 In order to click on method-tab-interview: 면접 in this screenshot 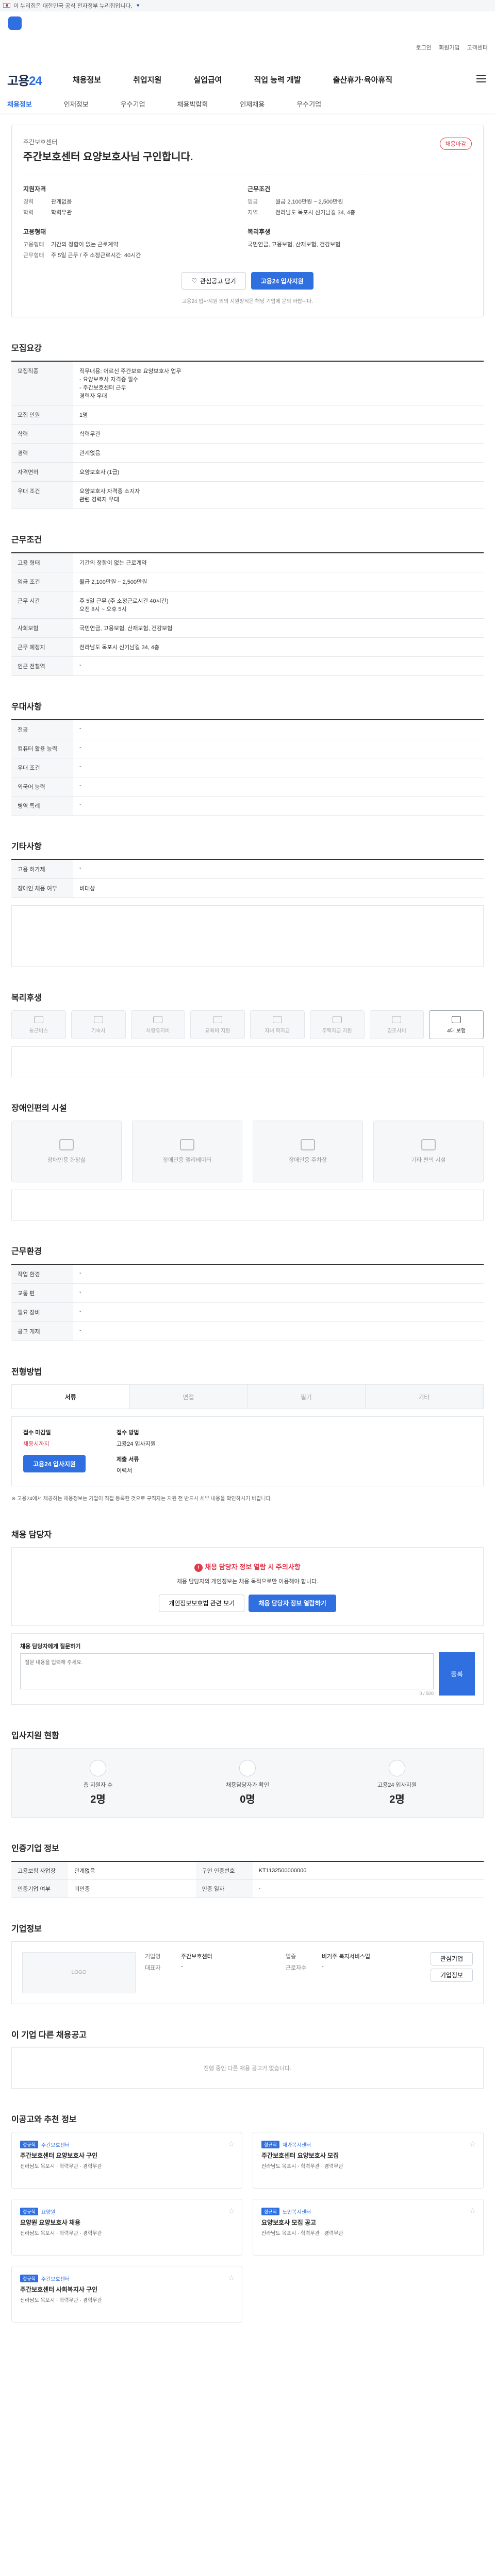, I will do `click(188, 1397)`.